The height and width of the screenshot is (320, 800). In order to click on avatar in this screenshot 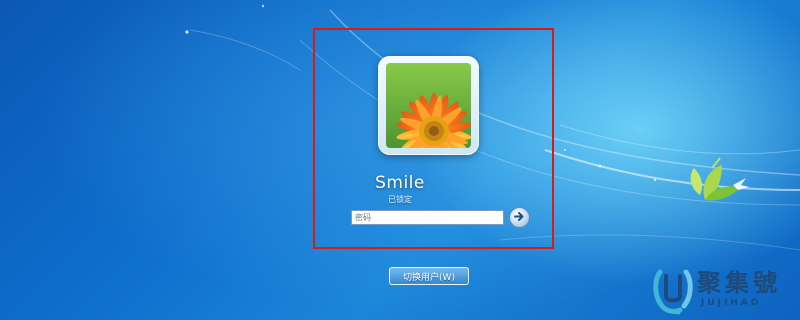, I will do `click(428, 105)`.